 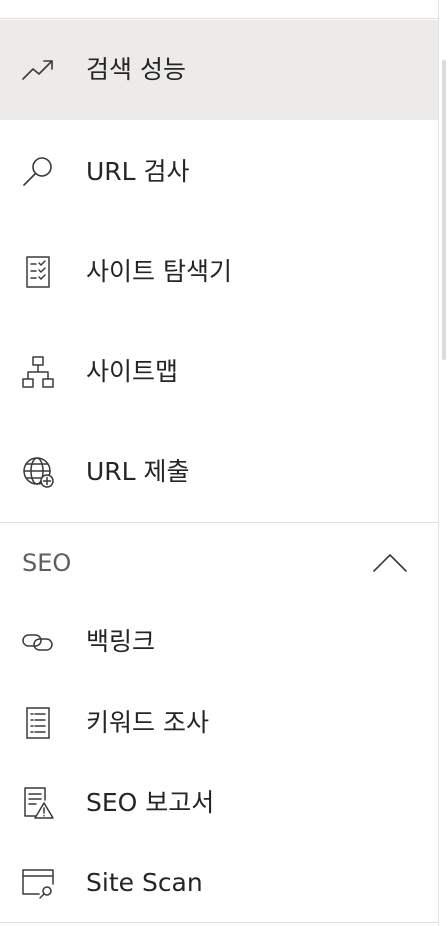 I want to click on section-title: SEO, so click(x=47, y=563).